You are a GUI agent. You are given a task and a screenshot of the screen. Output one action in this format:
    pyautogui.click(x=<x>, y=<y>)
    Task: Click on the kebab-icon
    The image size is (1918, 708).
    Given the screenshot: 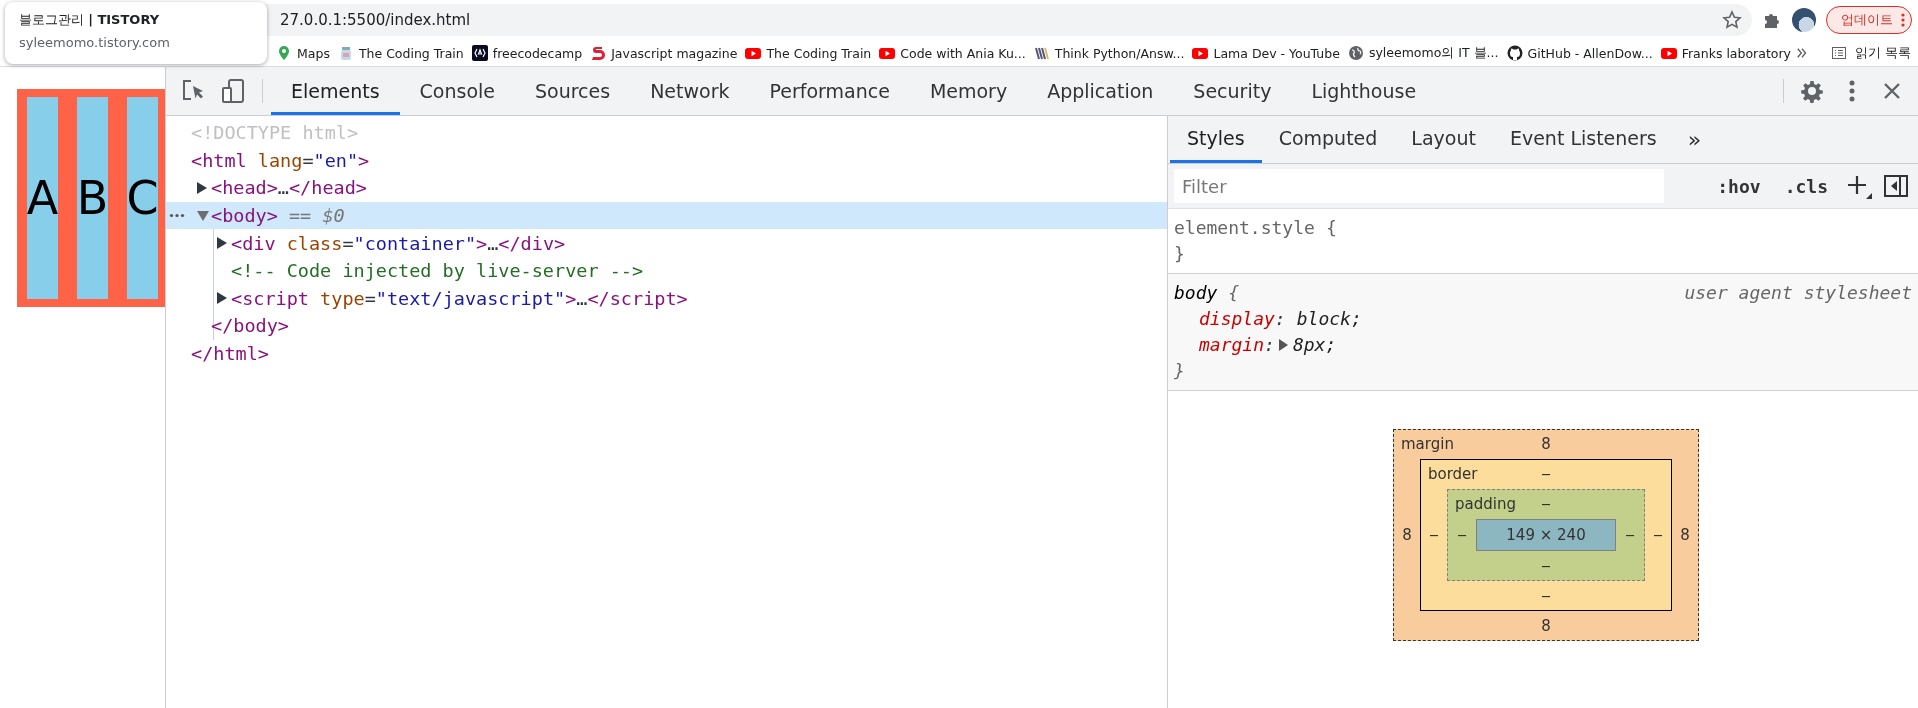 What is the action you would take?
    pyautogui.click(x=1903, y=20)
    